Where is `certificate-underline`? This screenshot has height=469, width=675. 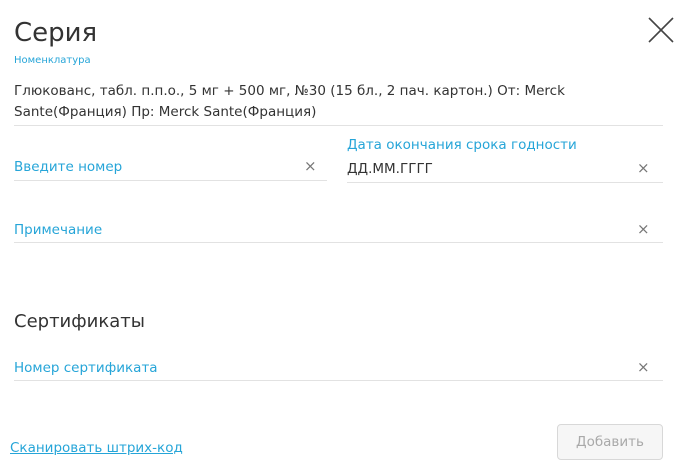 certificate-underline is located at coordinates (338, 380).